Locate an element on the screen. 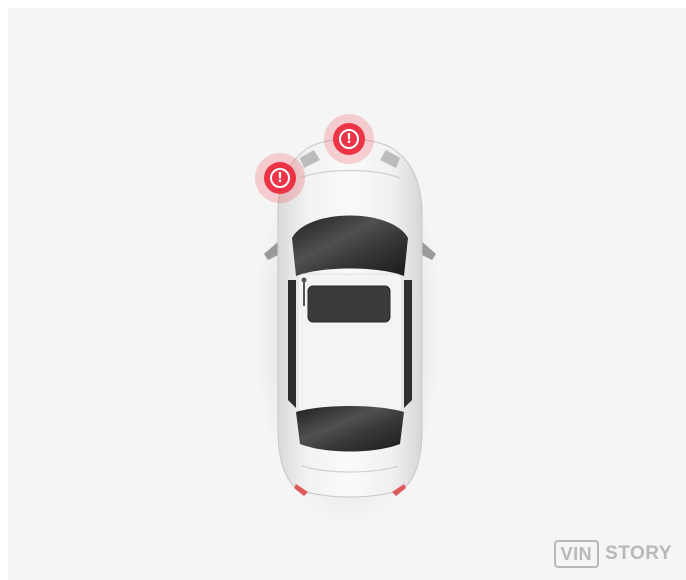 This screenshot has height=580, width=686. windshield is located at coordinates (350, 245).